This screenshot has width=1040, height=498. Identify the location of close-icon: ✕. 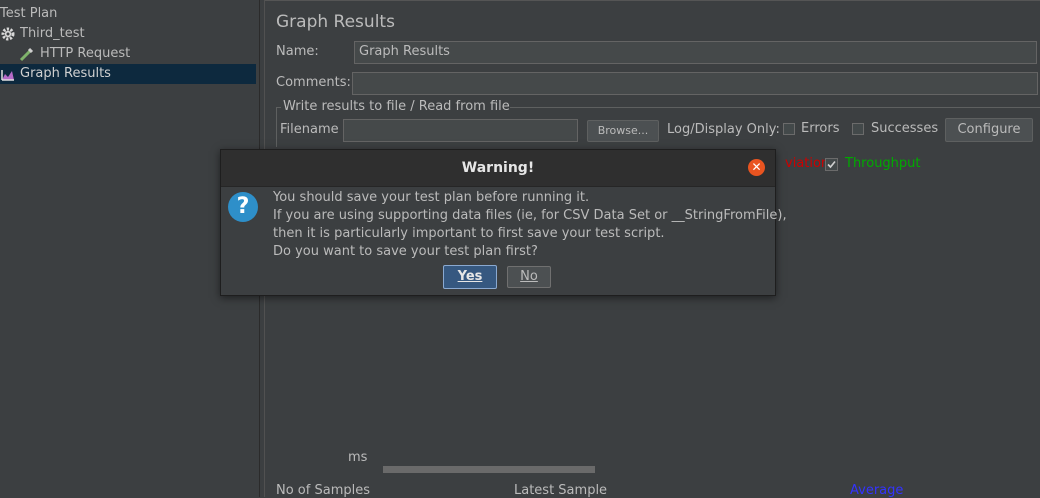
(756, 167).